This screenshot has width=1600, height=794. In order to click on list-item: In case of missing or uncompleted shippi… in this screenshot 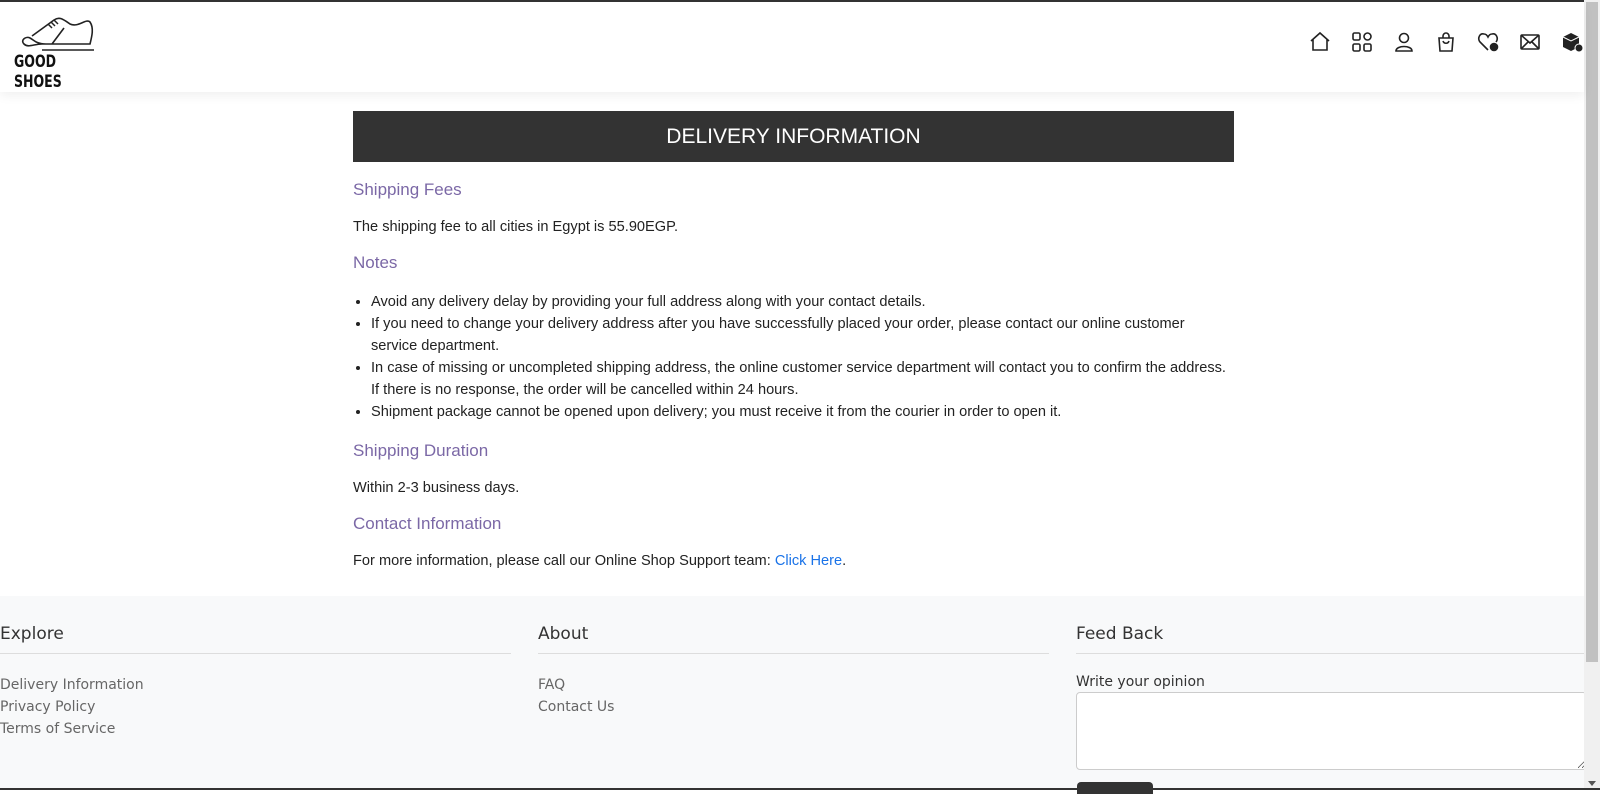, I will do `click(802, 379)`.